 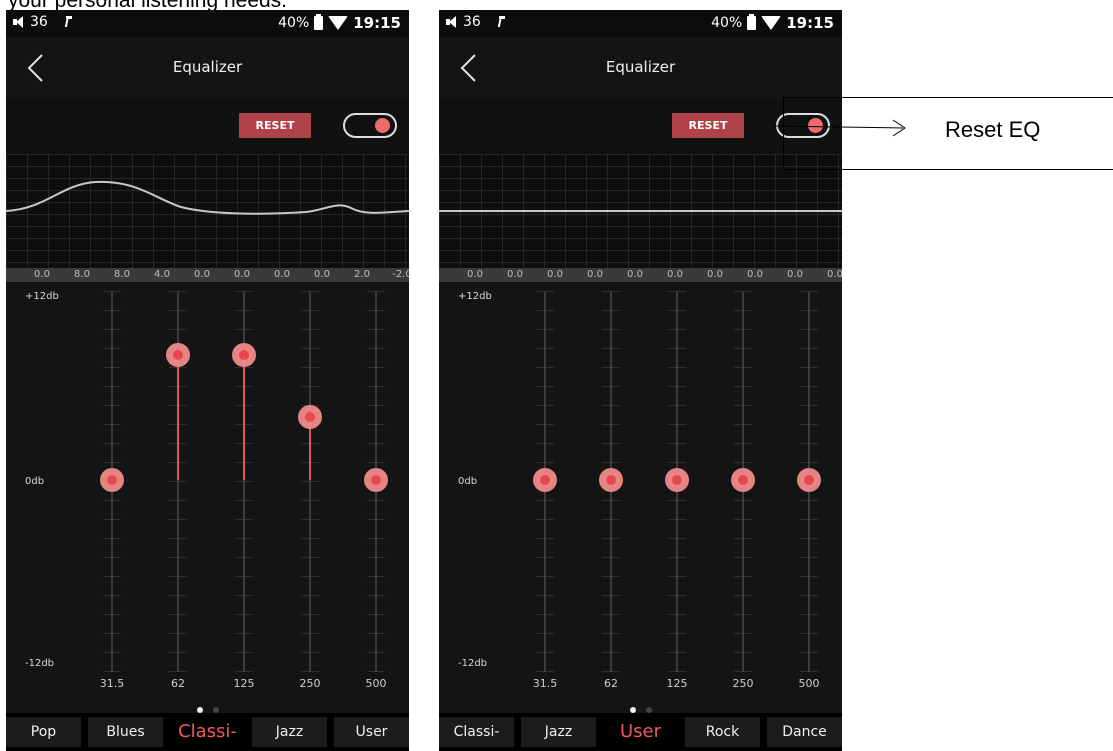 What do you see at coordinates (382, 125) in the screenshot?
I see `toggle-knob` at bounding box center [382, 125].